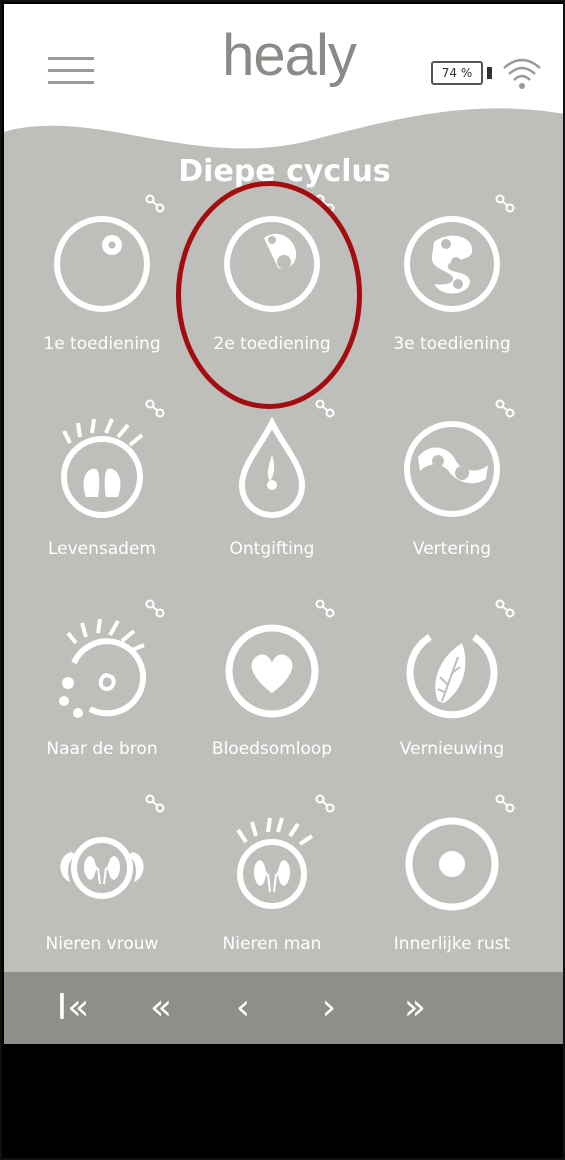  What do you see at coordinates (272, 671) in the screenshot?
I see `heart-circle-icon` at bounding box center [272, 671].